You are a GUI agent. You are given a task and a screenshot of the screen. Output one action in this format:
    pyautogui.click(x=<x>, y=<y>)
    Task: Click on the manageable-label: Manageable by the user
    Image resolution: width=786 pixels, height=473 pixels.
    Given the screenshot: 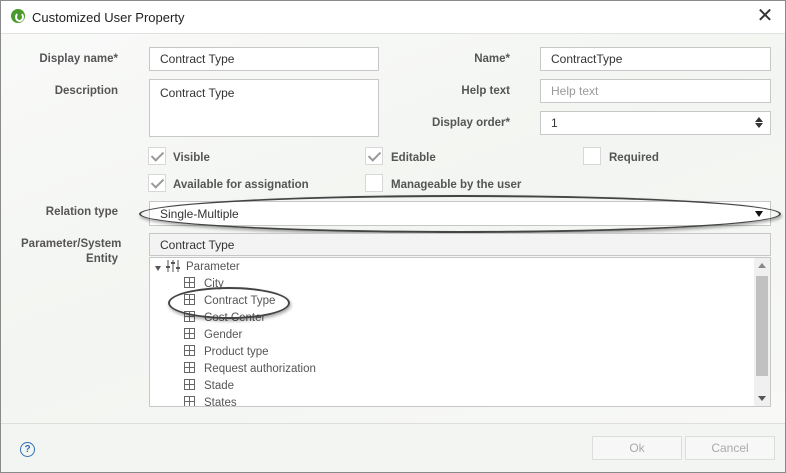 What is the action you would take?
    pyautogui.click(x=456, y=185)
    